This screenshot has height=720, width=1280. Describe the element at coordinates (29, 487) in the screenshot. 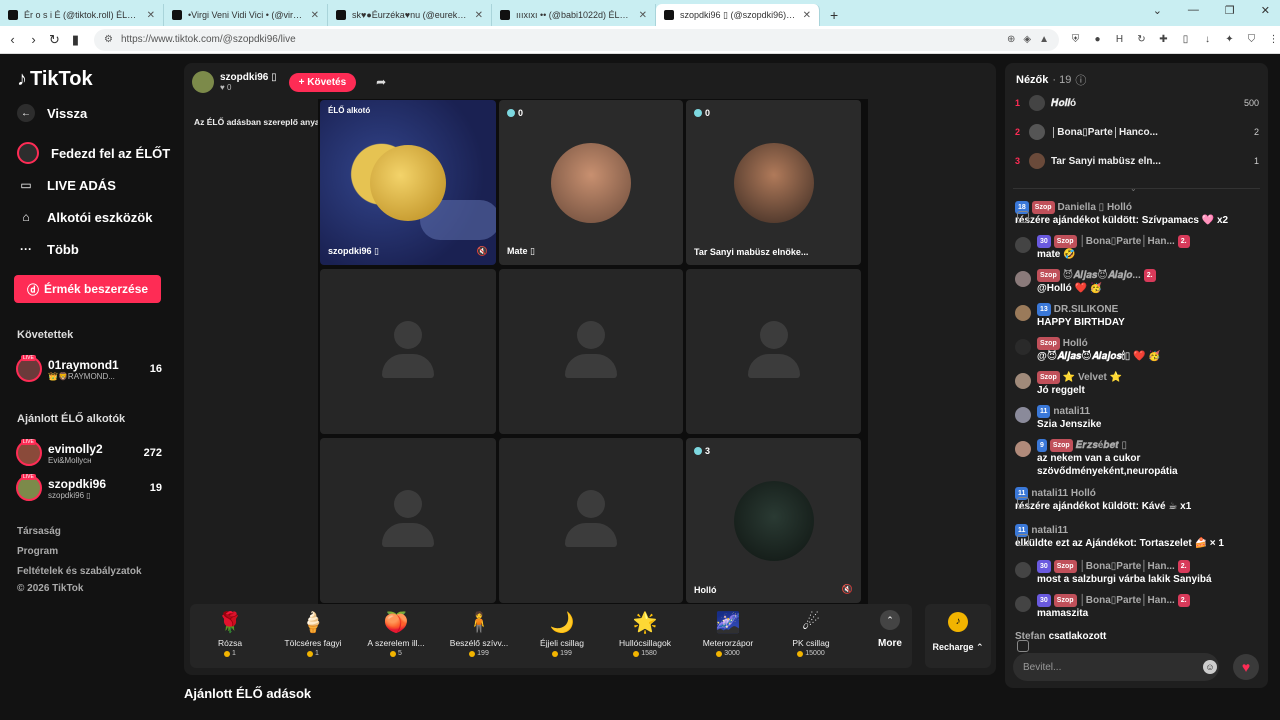

I see `avatar: LIVE` at that location.